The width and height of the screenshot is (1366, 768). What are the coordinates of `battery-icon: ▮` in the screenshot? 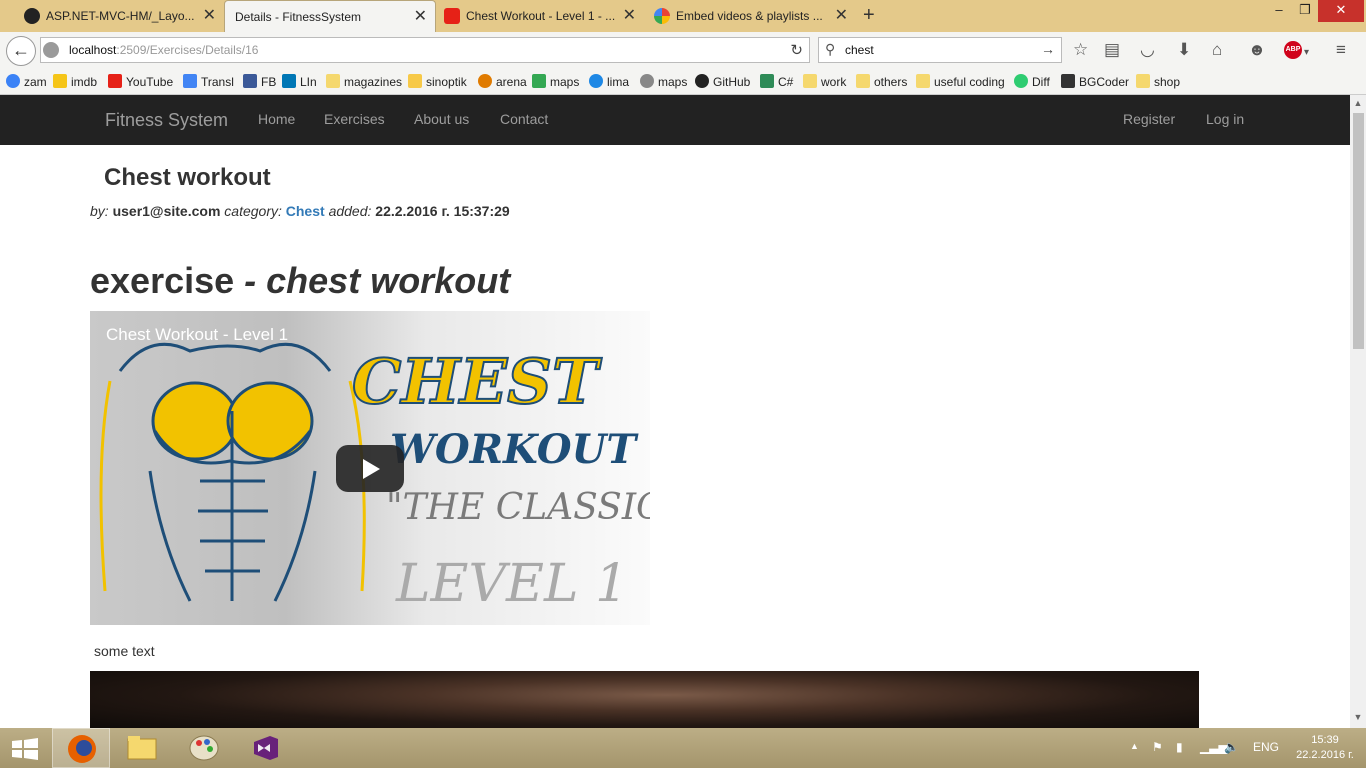 It's located at (1179, 747).